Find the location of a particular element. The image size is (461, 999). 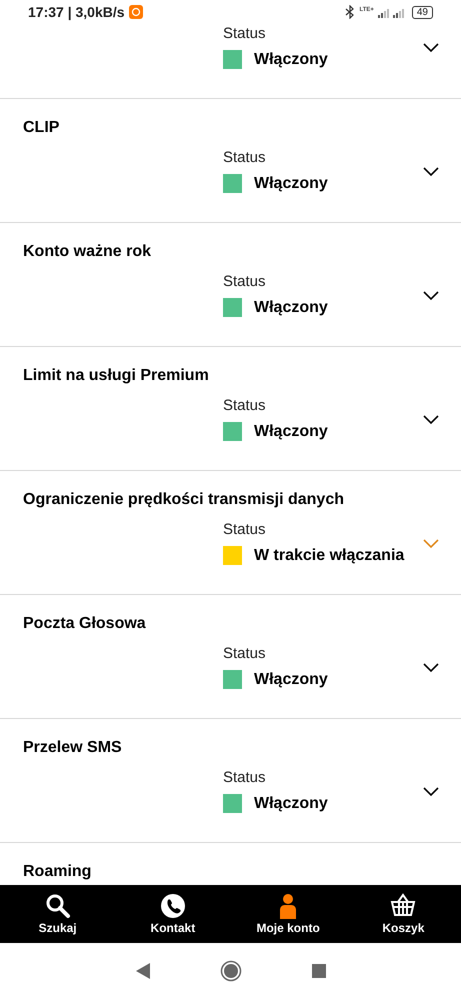

nav-tab: Koszyk is located at coordinates (403, 914).